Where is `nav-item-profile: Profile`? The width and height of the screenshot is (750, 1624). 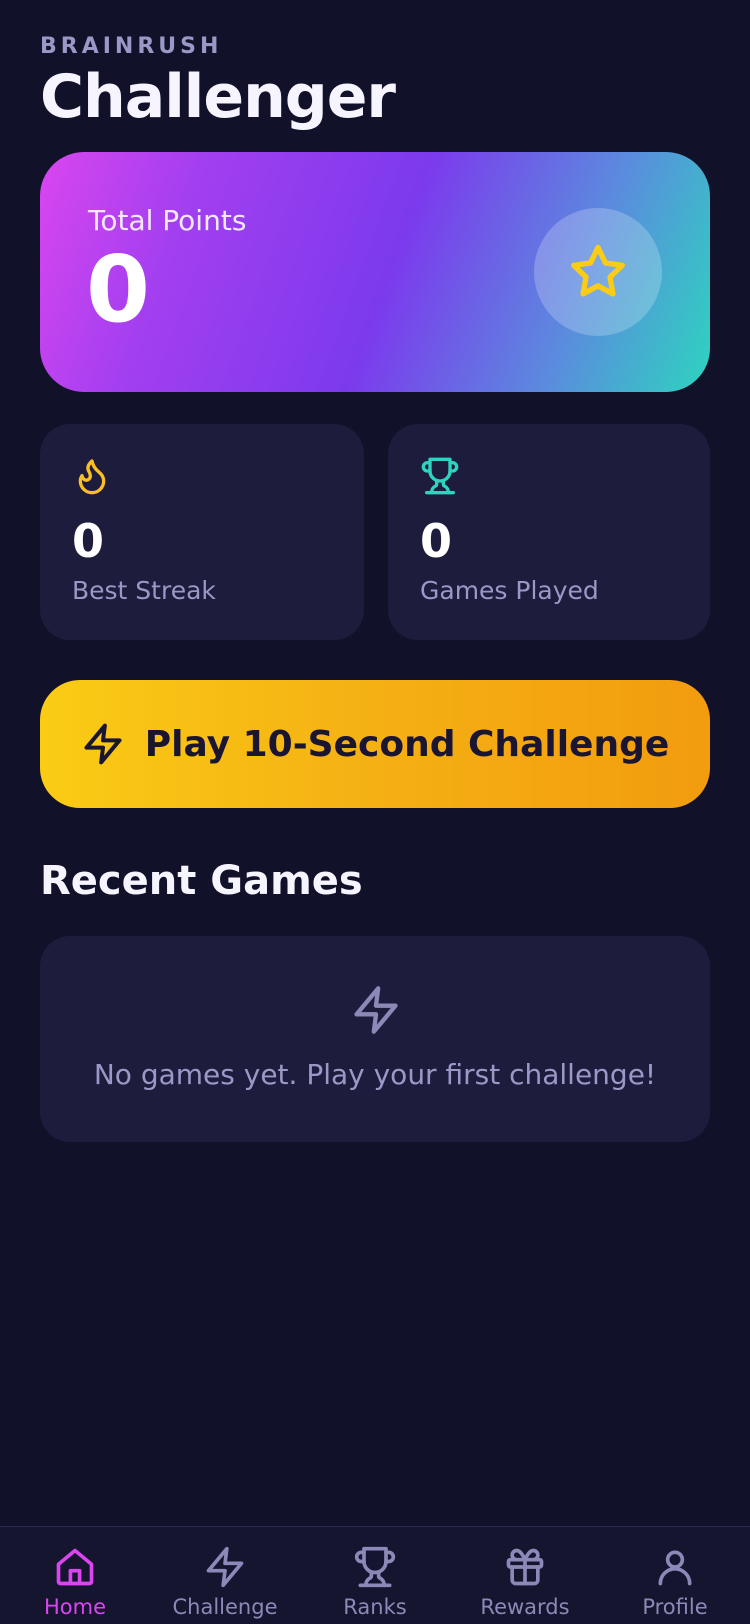
nav-item-profile: Profile is located at coordinates (675, 1582).